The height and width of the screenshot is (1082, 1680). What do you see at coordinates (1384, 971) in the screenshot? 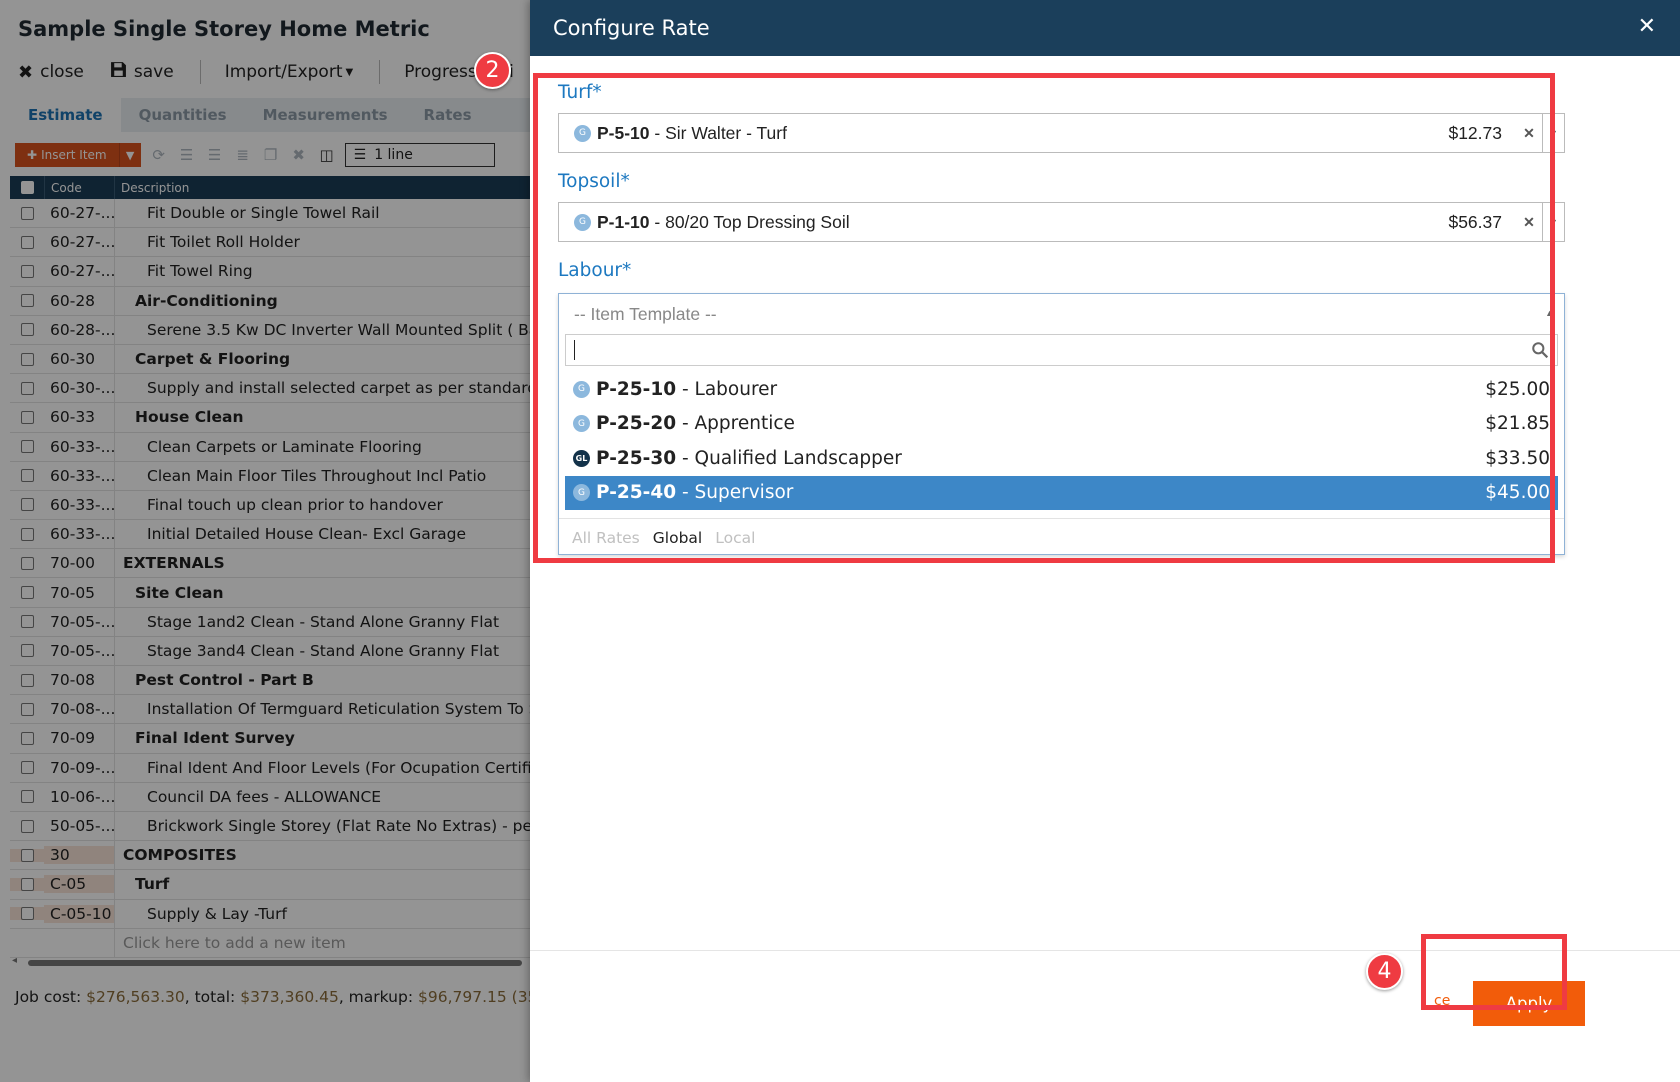
I see `step-4-marker: 4` at bounding box center [1384, 971].